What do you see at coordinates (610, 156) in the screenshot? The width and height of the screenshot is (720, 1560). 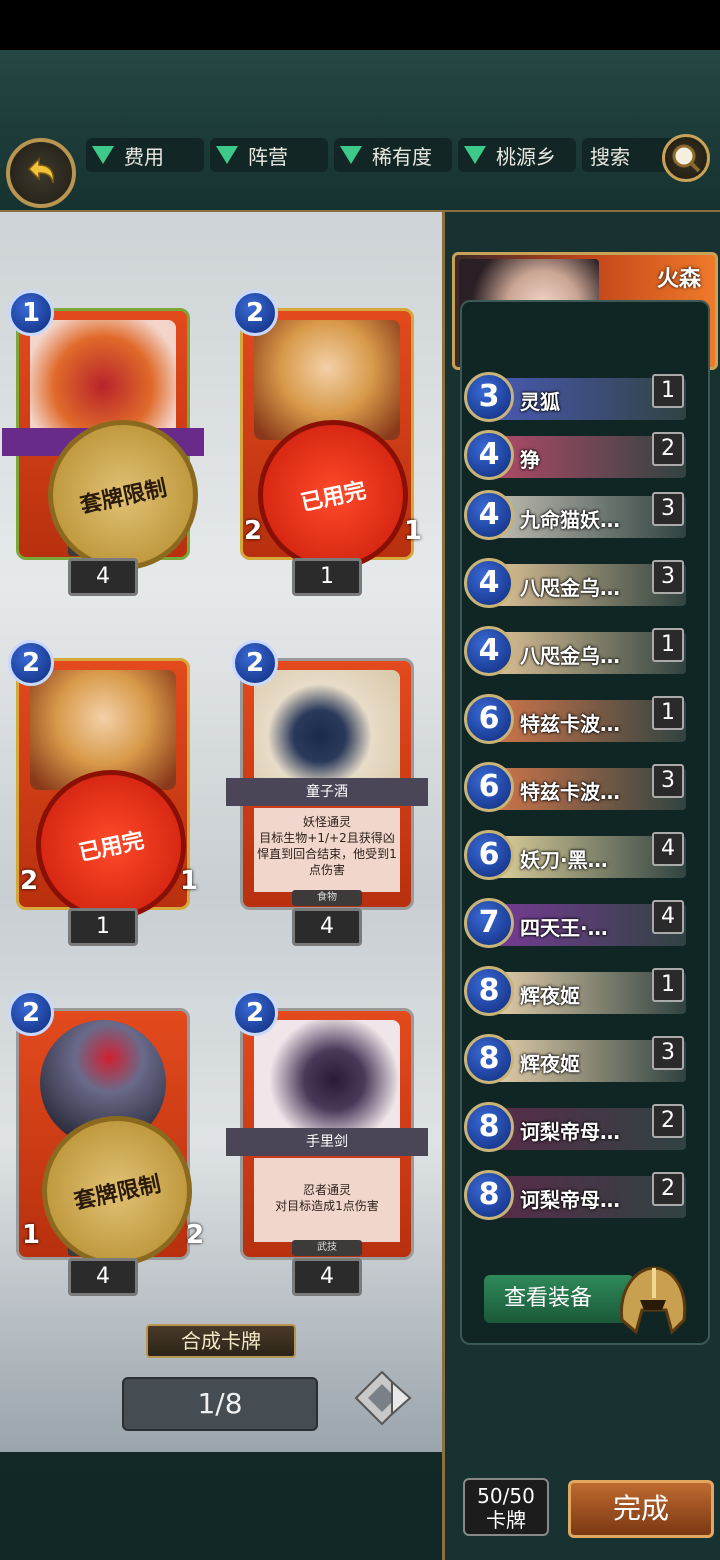 I see `search-label: 搜索` at bounding box center [610, 156].